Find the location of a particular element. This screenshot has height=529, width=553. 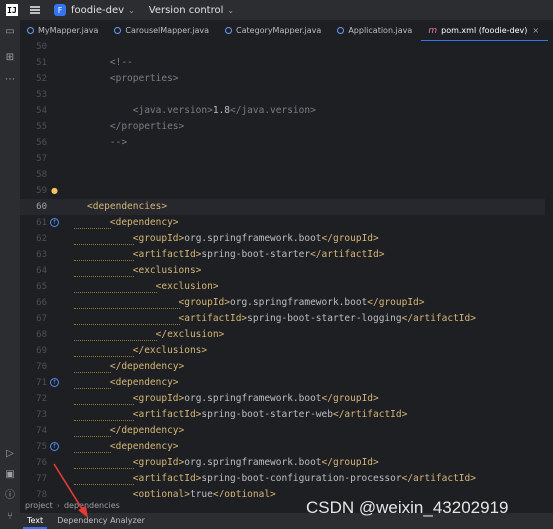

code-line: 60 <dependencies> is located at coordinates (286, 207).